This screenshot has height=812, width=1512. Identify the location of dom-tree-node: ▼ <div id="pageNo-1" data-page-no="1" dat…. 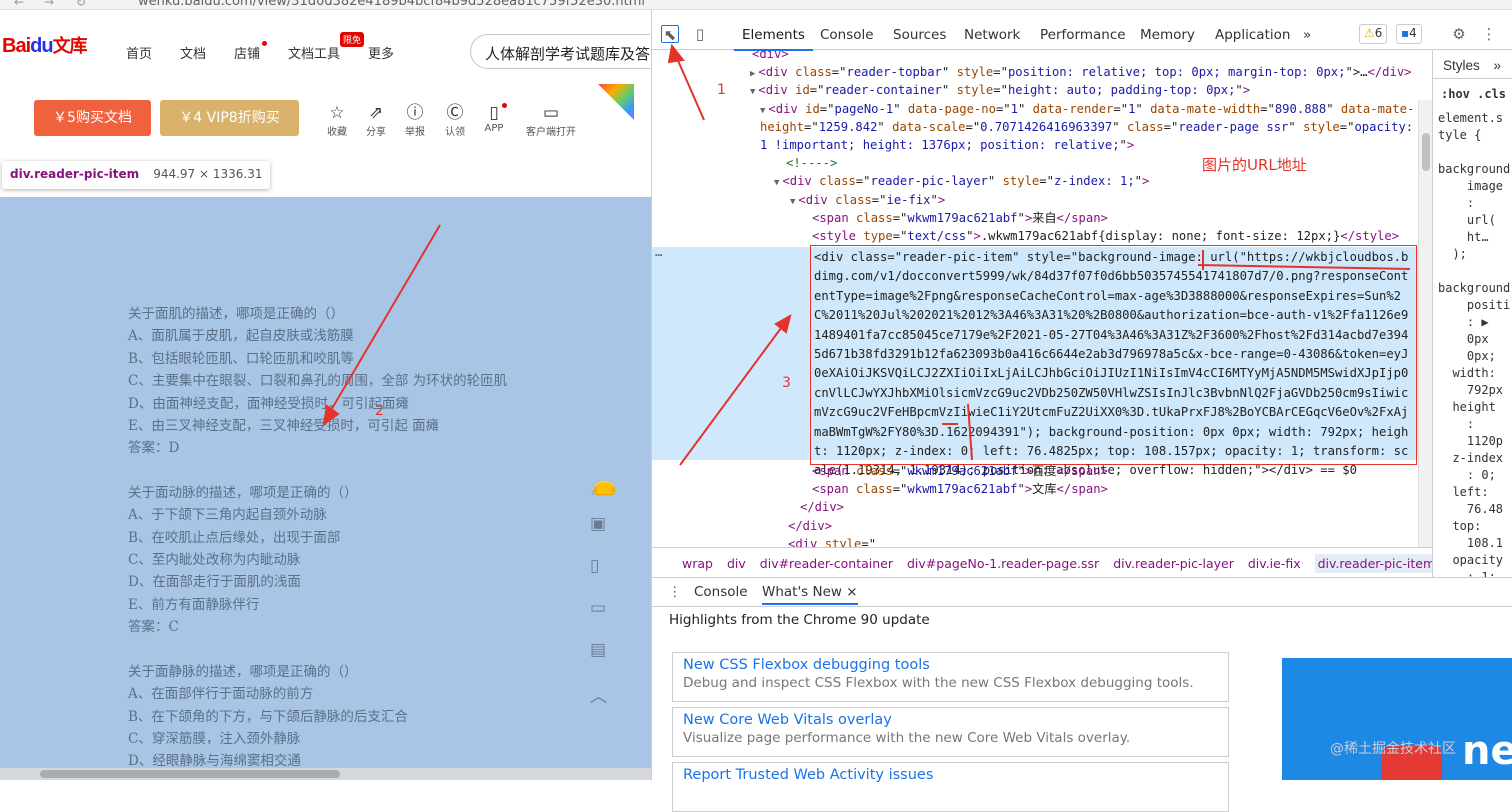
(1087, 110).